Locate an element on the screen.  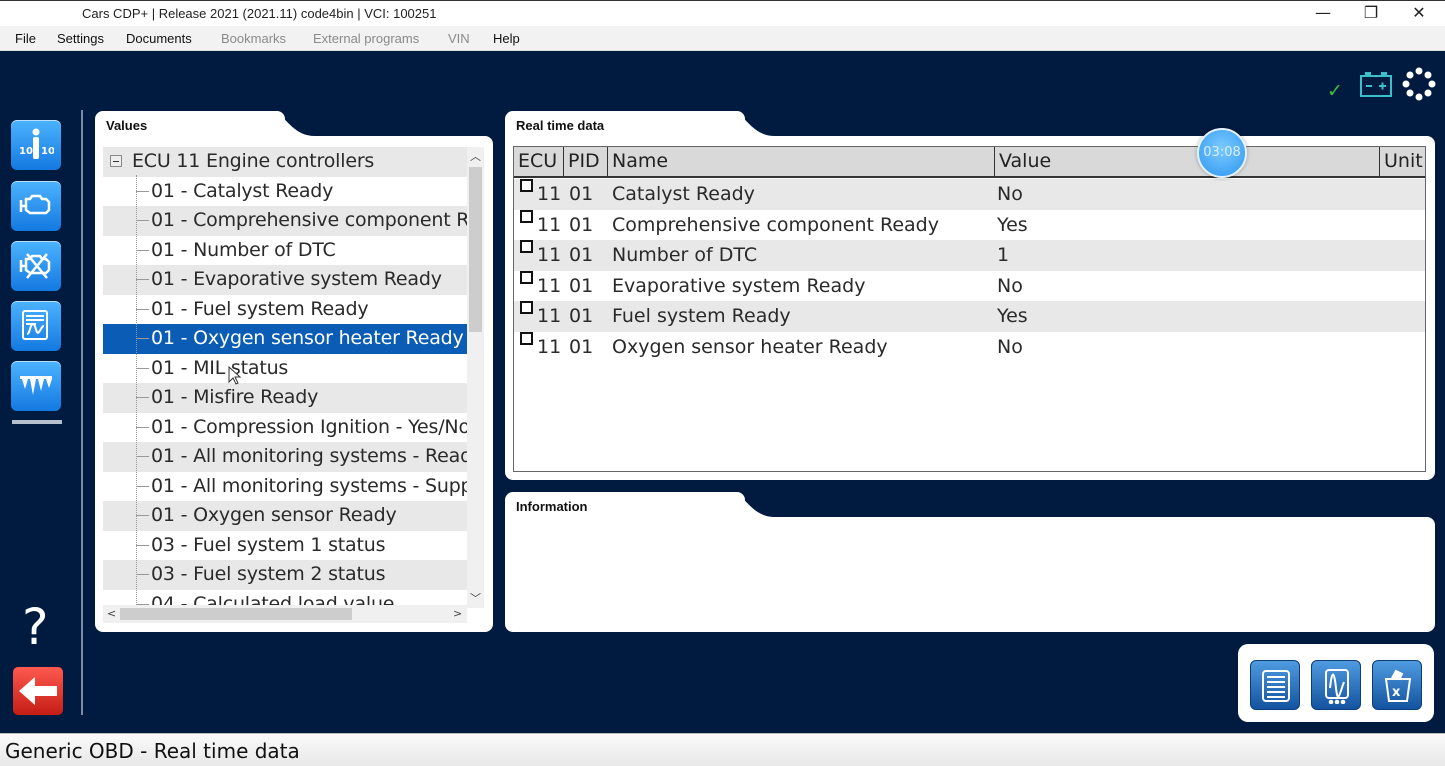
tree-item: 01 - Misfire Ready is located at coordinates (285, 398).